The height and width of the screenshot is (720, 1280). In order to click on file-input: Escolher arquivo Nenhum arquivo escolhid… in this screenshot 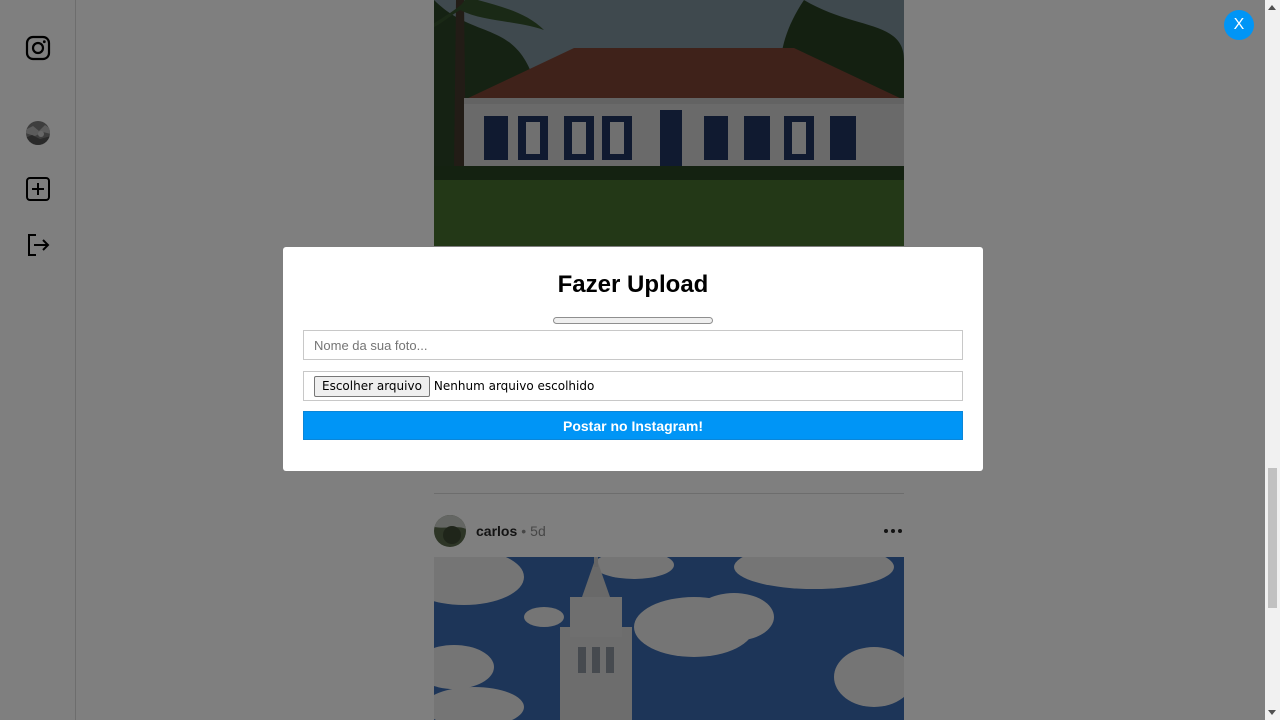, I will do `click(633, 386)`.